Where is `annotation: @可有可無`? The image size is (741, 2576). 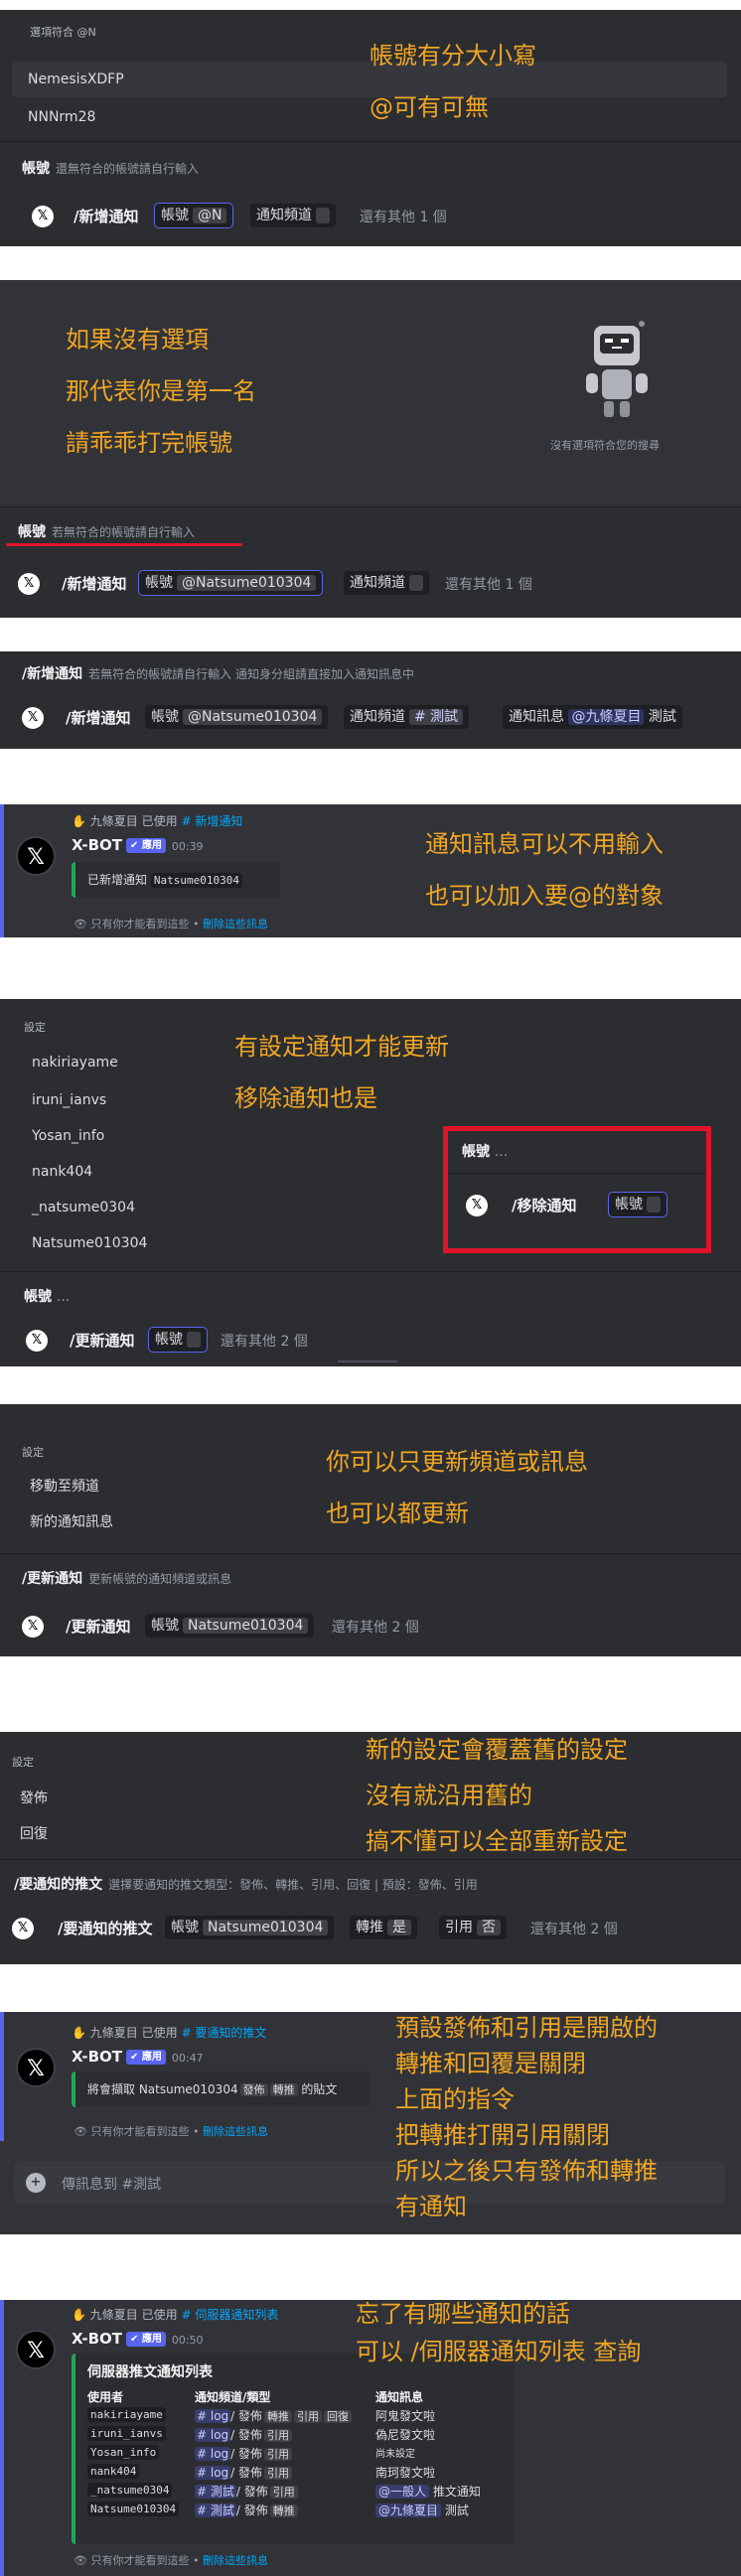
annotation: @可有可無 is located at coordinates (429, 107).